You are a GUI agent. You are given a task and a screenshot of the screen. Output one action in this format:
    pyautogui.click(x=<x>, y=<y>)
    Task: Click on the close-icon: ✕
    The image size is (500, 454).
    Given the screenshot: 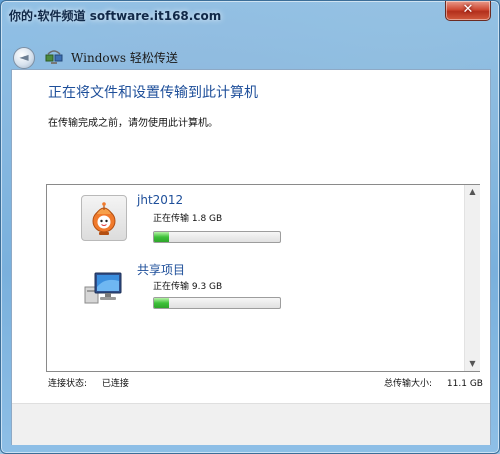 What is the action you would take?
    pyautogui.click(x=468, y=9)
    